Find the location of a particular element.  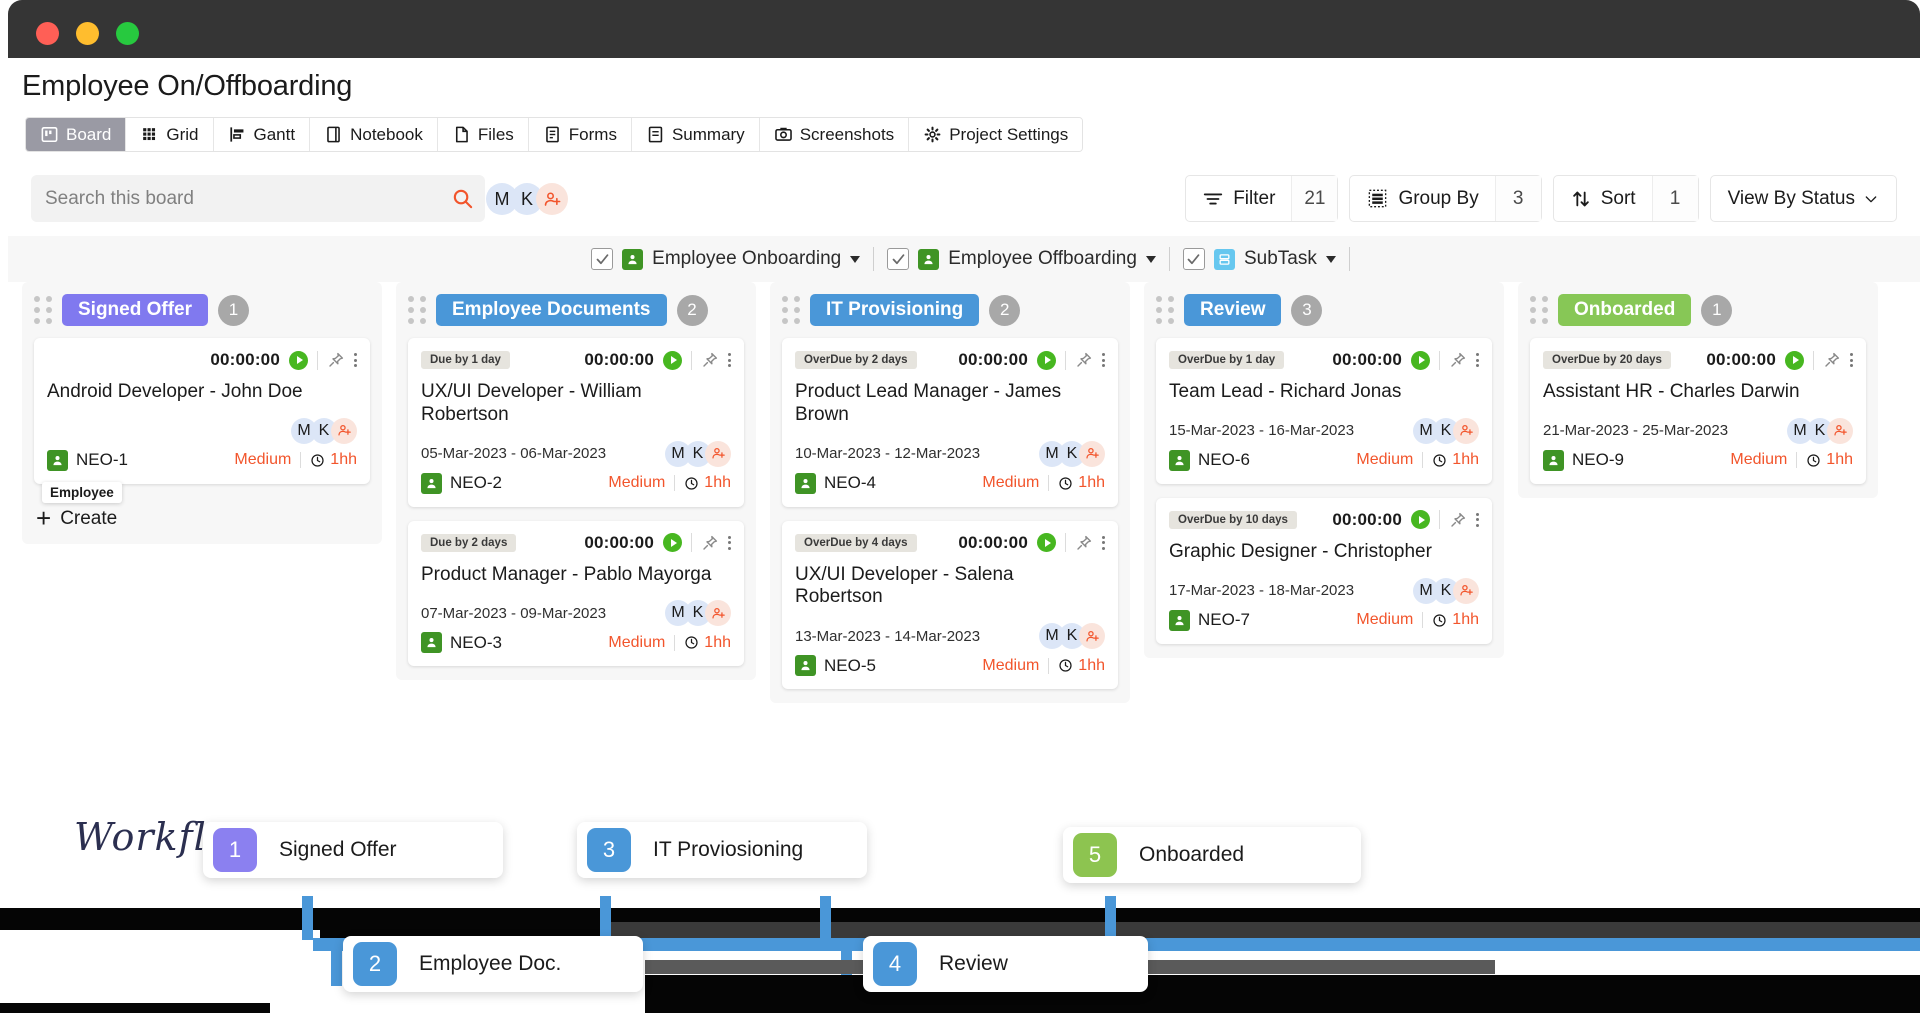

tab-screenshots: Screenshots is located at coordinates (834, 134).